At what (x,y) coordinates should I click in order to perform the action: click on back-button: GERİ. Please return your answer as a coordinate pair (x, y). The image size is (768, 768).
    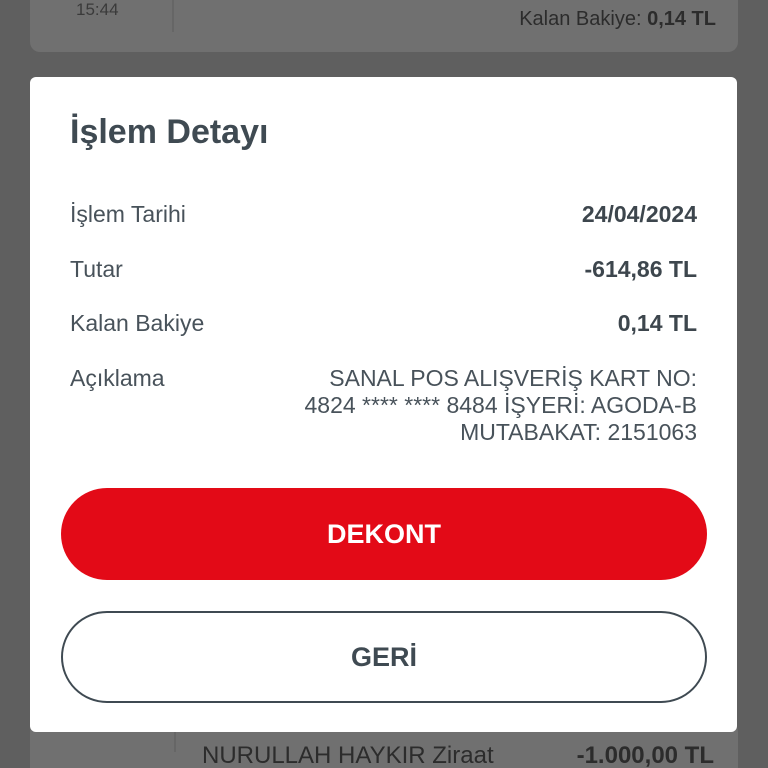
    Looking at the image, I should click on (384, 657).